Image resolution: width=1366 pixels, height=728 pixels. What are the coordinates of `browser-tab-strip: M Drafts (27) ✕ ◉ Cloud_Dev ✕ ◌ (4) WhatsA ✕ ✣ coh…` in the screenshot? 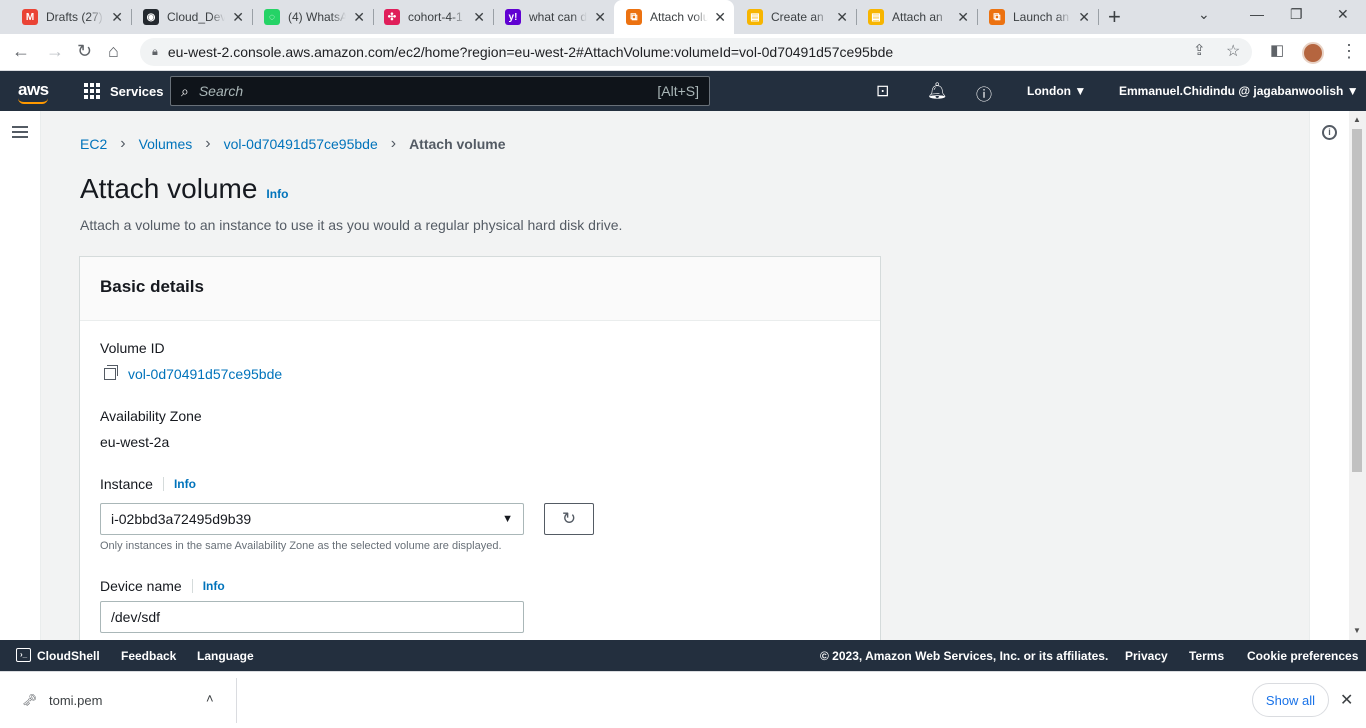 It's located at (683, 17).